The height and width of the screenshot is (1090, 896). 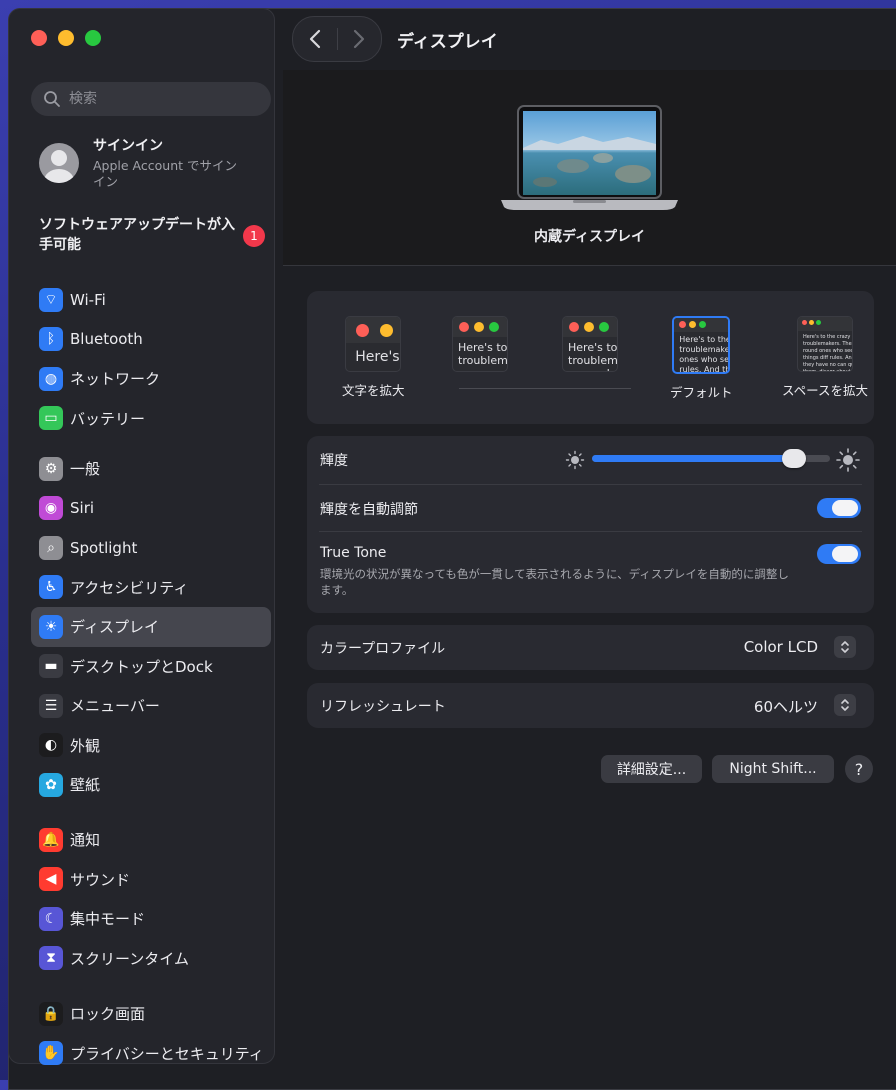 I want to click on sidebar-item: ⌔ Wi-Fi, so click(x=151, y=300).